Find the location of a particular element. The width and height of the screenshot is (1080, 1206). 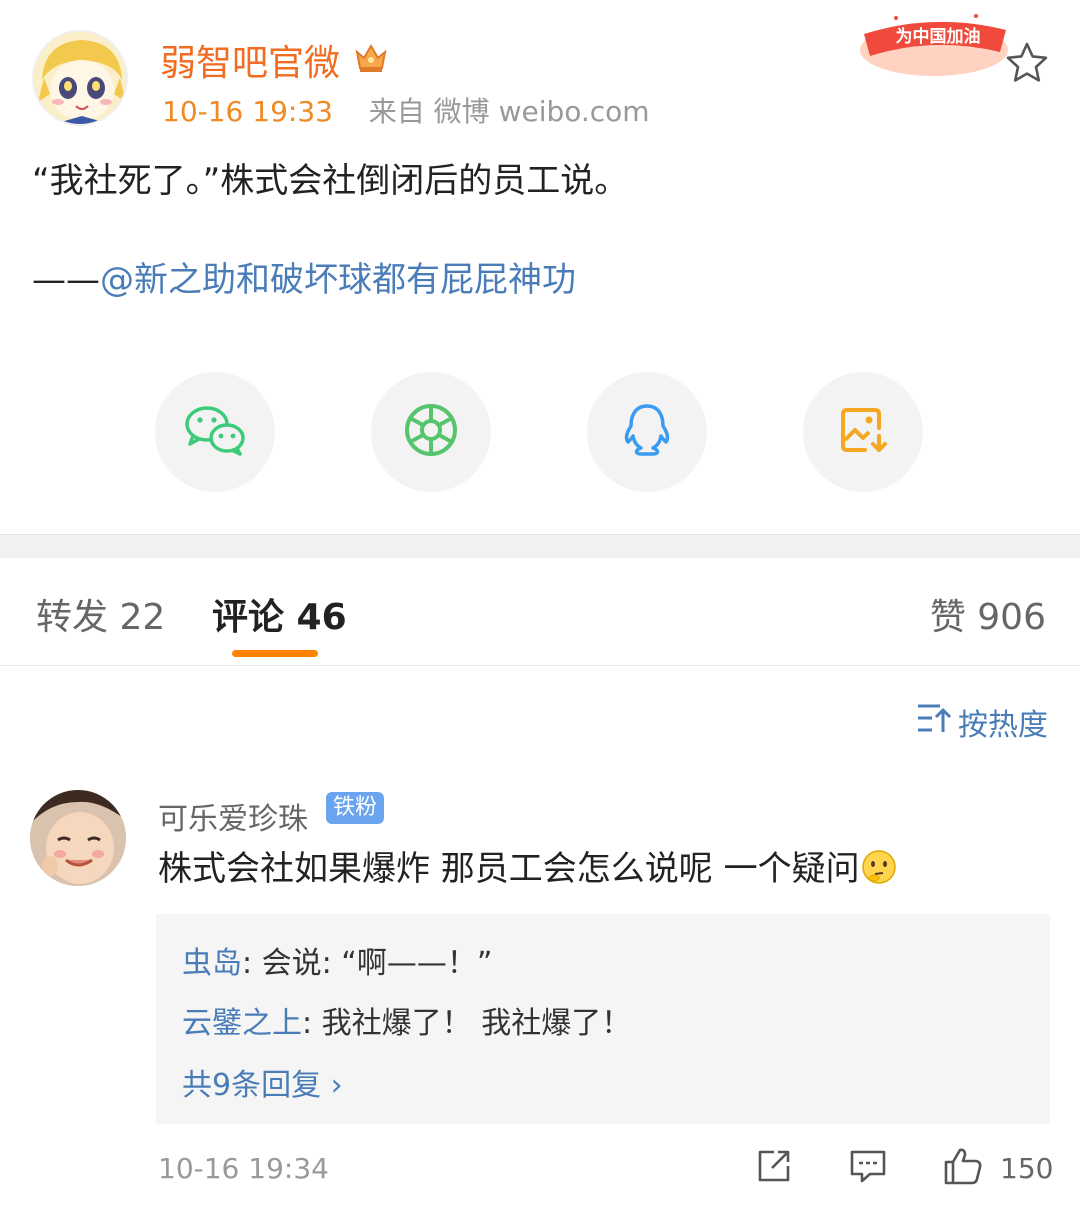

share-row is located at coordinates (540, 432).